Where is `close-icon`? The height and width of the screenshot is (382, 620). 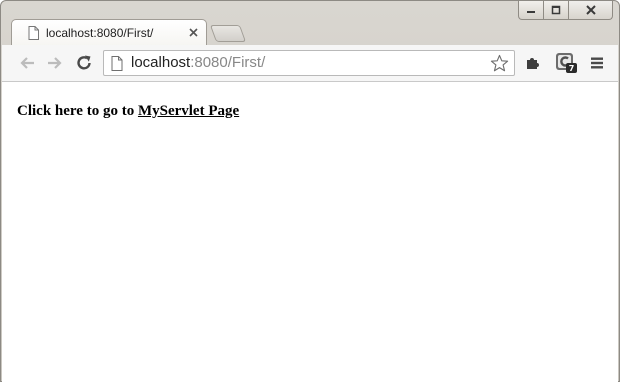 close-icon is located at coordinates (590, 10).